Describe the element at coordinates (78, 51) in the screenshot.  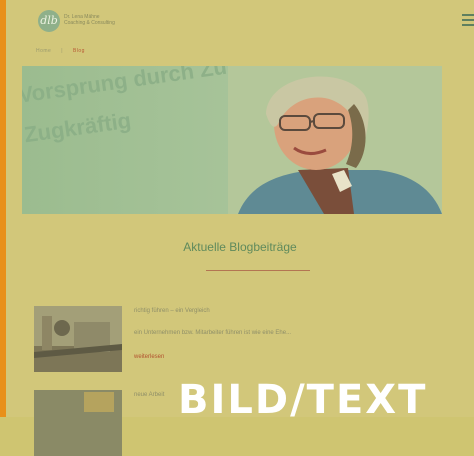
I see `breadcrumb-current: Blog` at that location.